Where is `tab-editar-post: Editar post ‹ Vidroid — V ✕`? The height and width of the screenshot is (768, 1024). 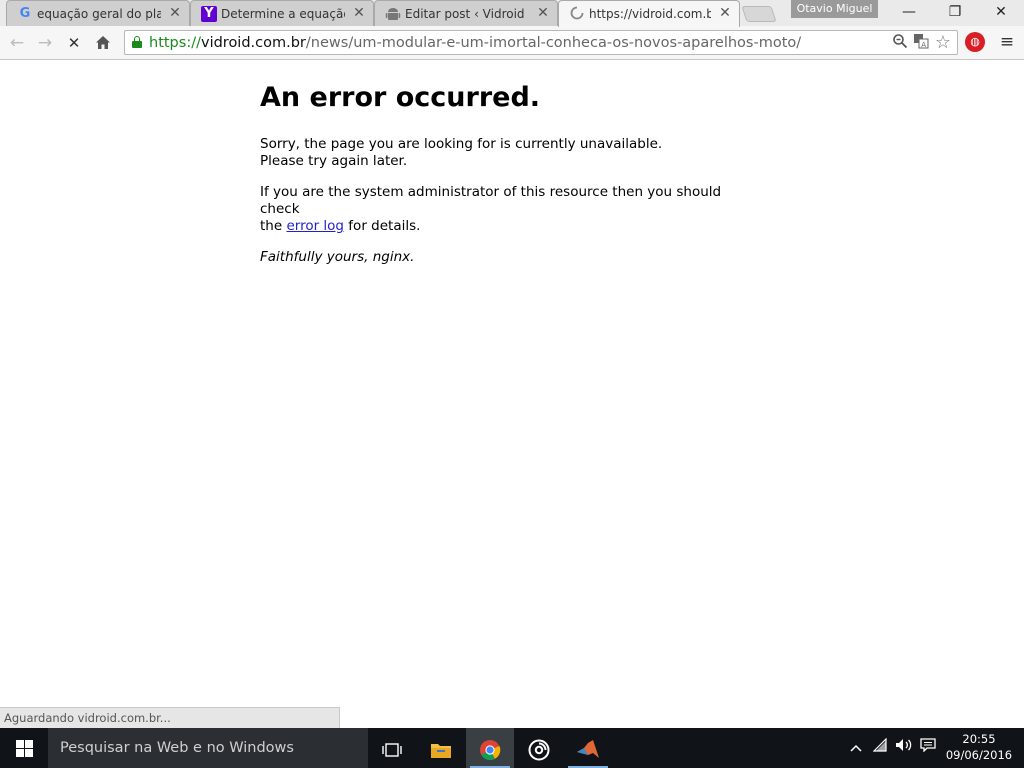
tab-editar-post: Editar post ‹ Vidroid — V ✕ is located at coordinates (466, 13).